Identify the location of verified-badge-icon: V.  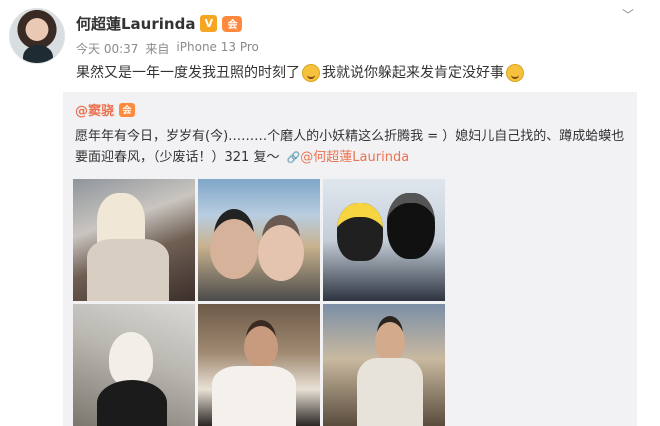
(209, 23).